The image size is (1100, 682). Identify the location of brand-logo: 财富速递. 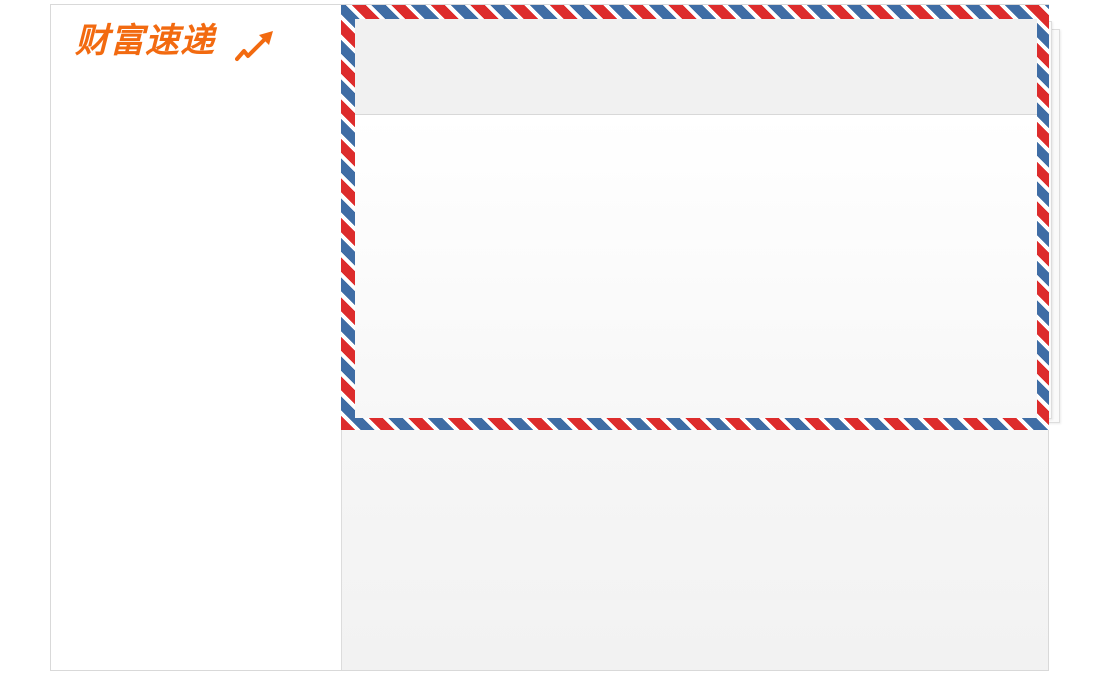
(180, 43).